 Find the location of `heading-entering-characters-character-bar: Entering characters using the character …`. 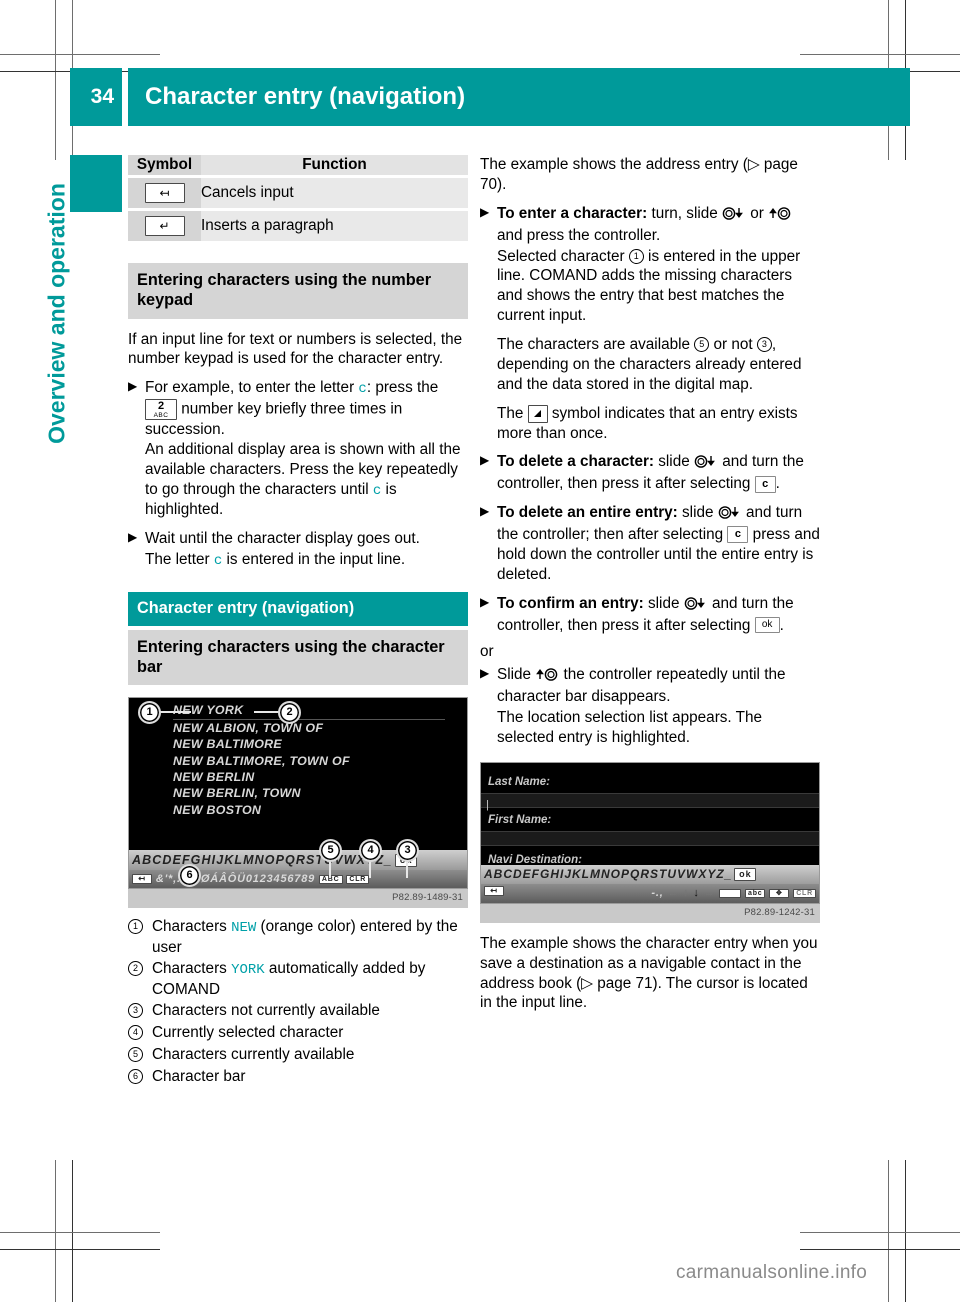

heading-entering-characters-character-bar: Entering characters using the character … is located at coordinates (298, 657).